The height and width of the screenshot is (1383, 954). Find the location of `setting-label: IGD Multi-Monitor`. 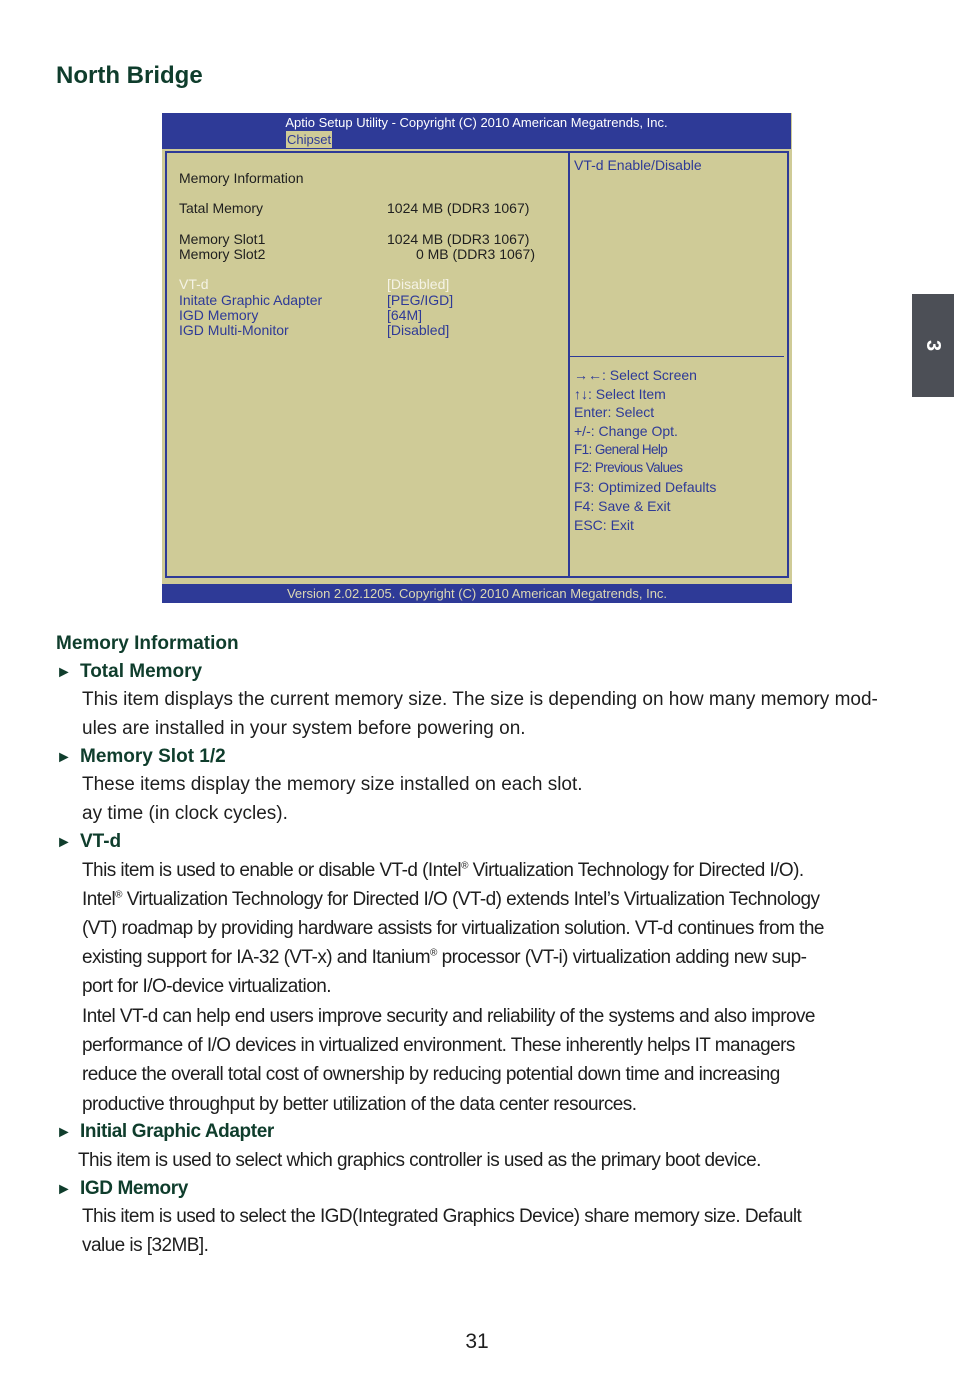

setting-label: IGD Multi-Monitor is located at coordinates (234, 330).